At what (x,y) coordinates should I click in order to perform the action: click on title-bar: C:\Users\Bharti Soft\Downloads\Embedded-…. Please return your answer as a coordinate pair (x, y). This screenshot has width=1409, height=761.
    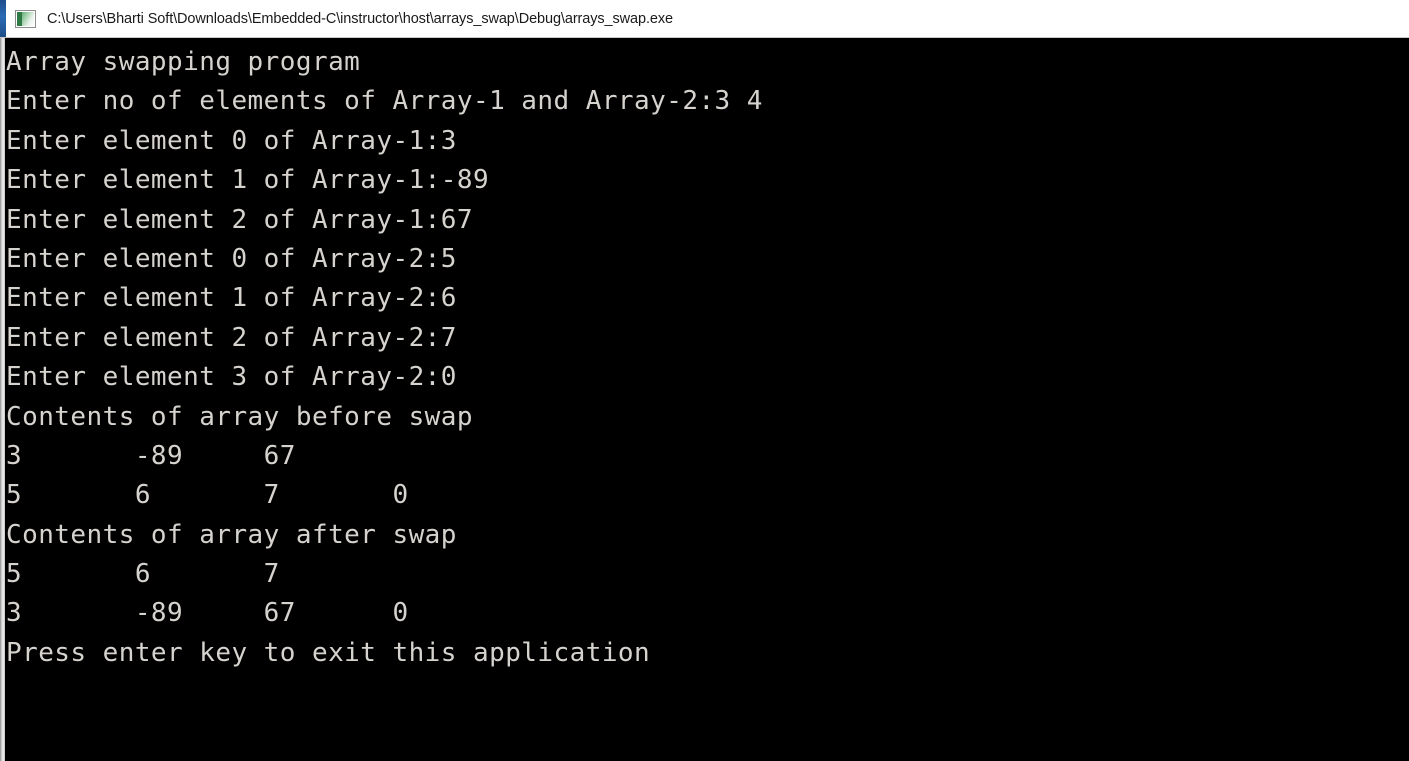
    Looking at the image, I should click on (704, 19).